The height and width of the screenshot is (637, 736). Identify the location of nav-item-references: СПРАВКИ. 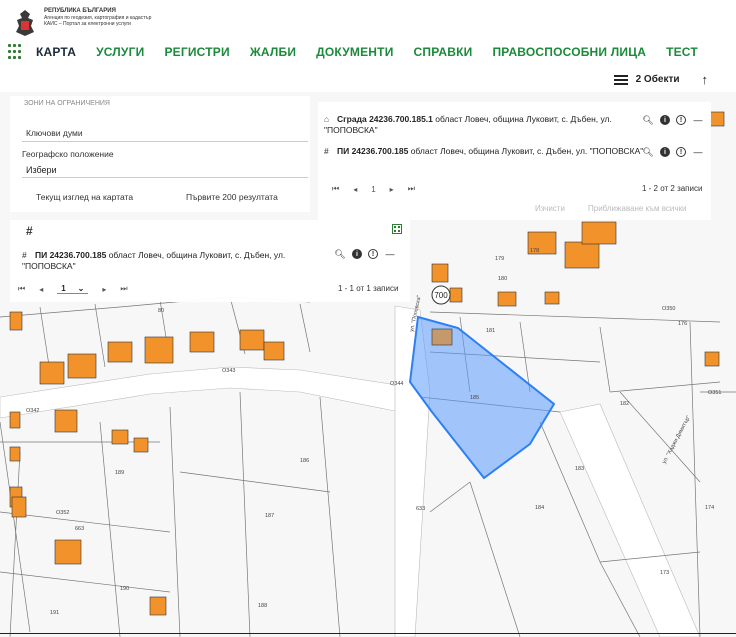
(443, 52).